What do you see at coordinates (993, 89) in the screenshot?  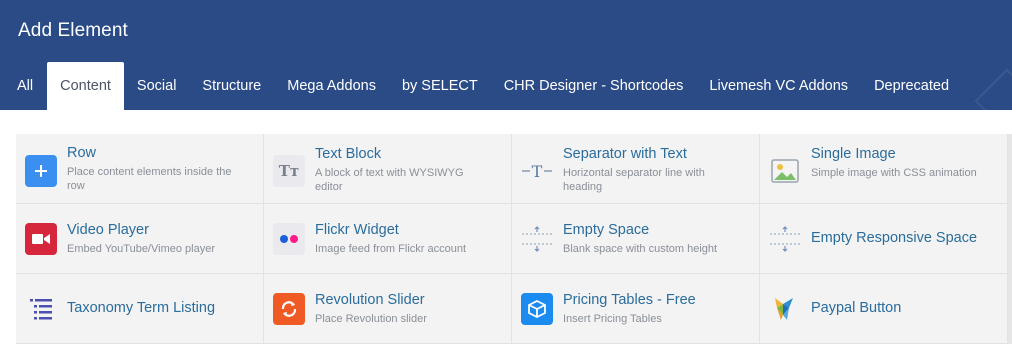 I see `decorative-shape-icon` at bounding box center [993, 89].